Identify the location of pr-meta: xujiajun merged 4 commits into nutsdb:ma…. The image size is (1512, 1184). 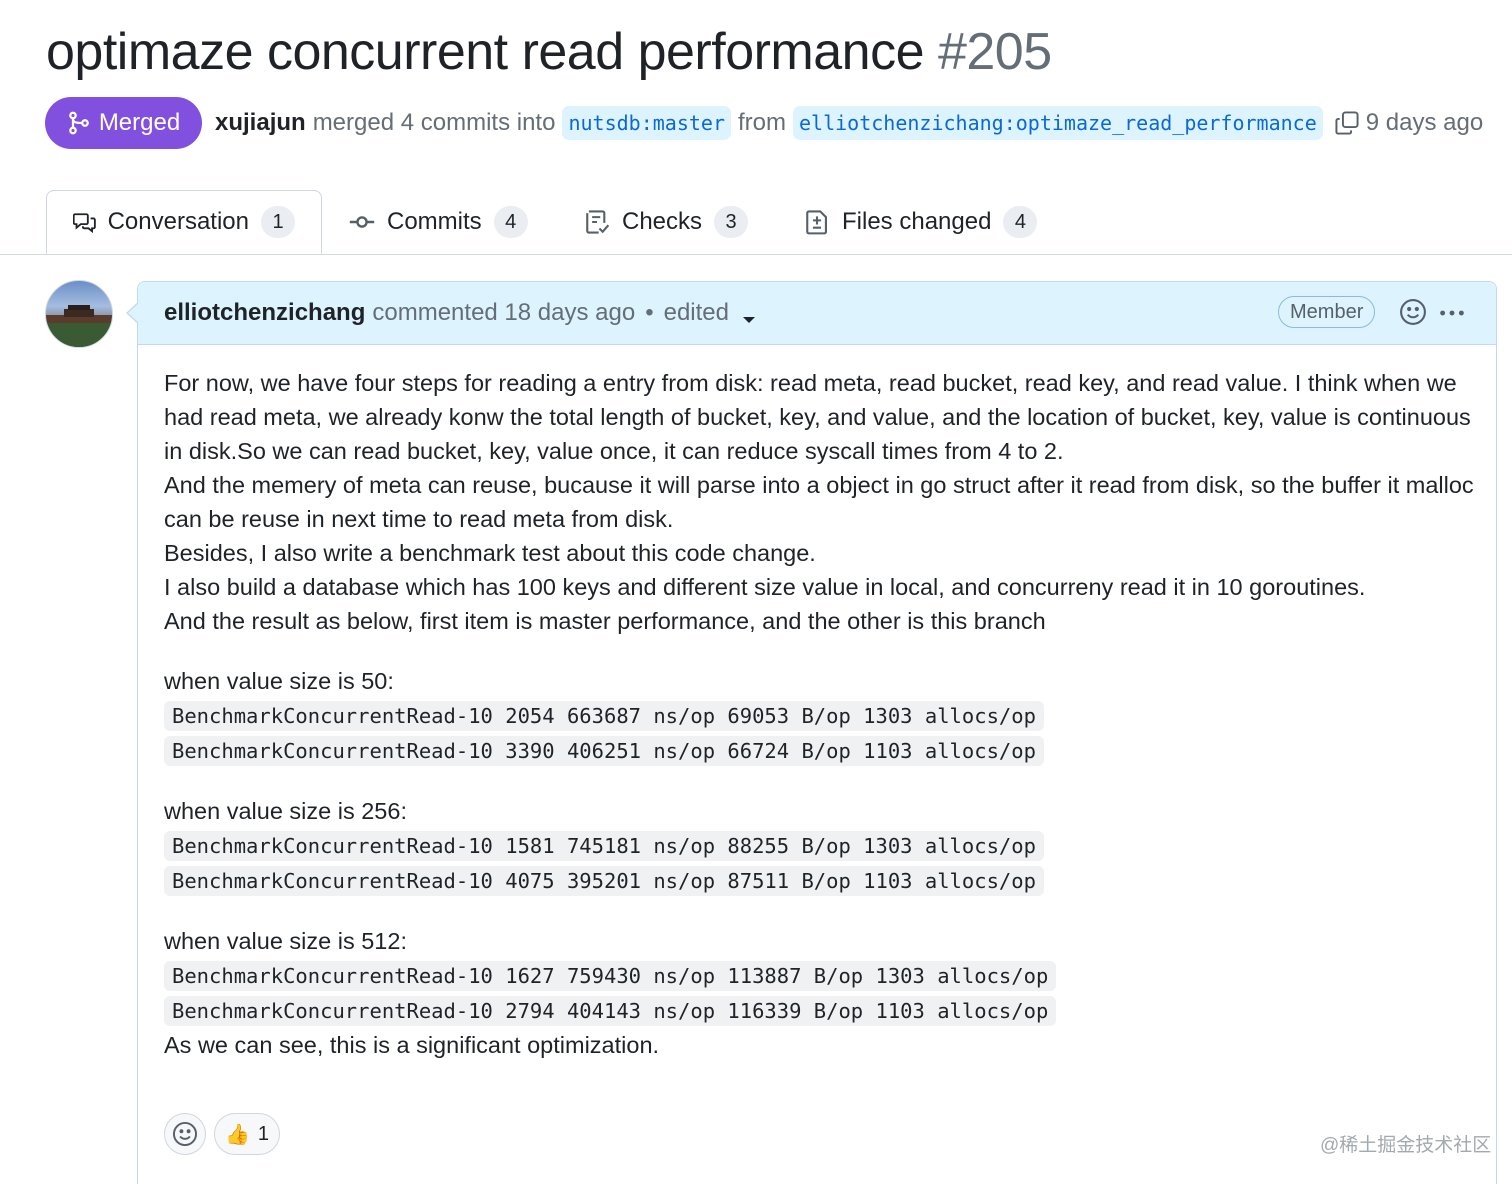
(849, 123).